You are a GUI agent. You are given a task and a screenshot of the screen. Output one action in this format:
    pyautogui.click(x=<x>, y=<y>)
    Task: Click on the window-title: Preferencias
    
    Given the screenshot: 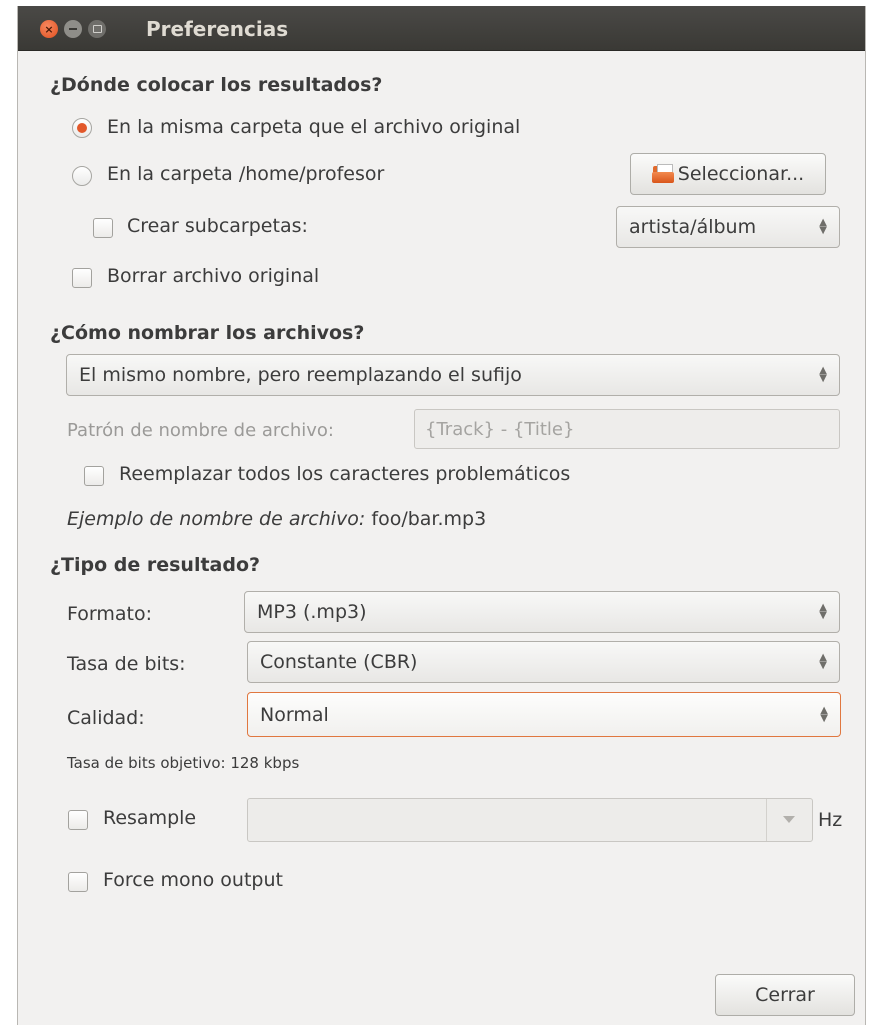 What is the action you would take?
    pyautogui.click(x=217, y=29)
    